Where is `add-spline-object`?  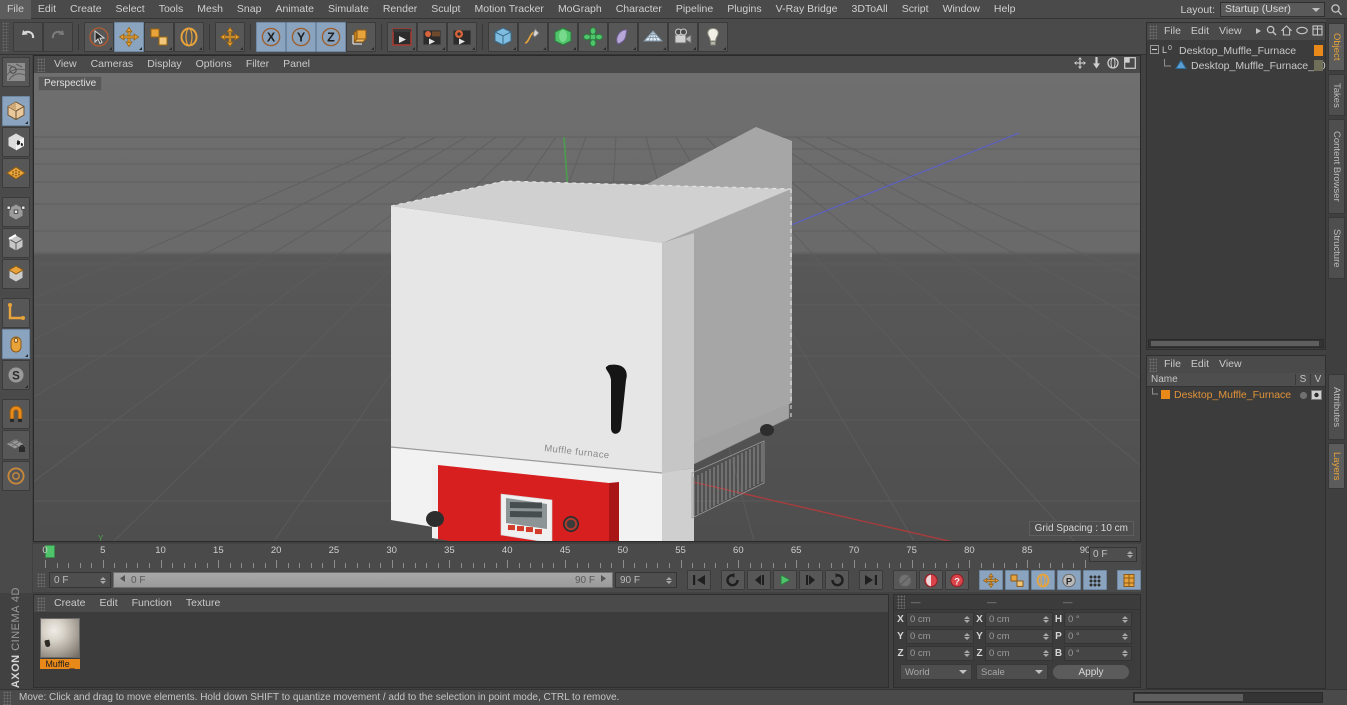
add-spline-object is located at coordinates (533, 36).